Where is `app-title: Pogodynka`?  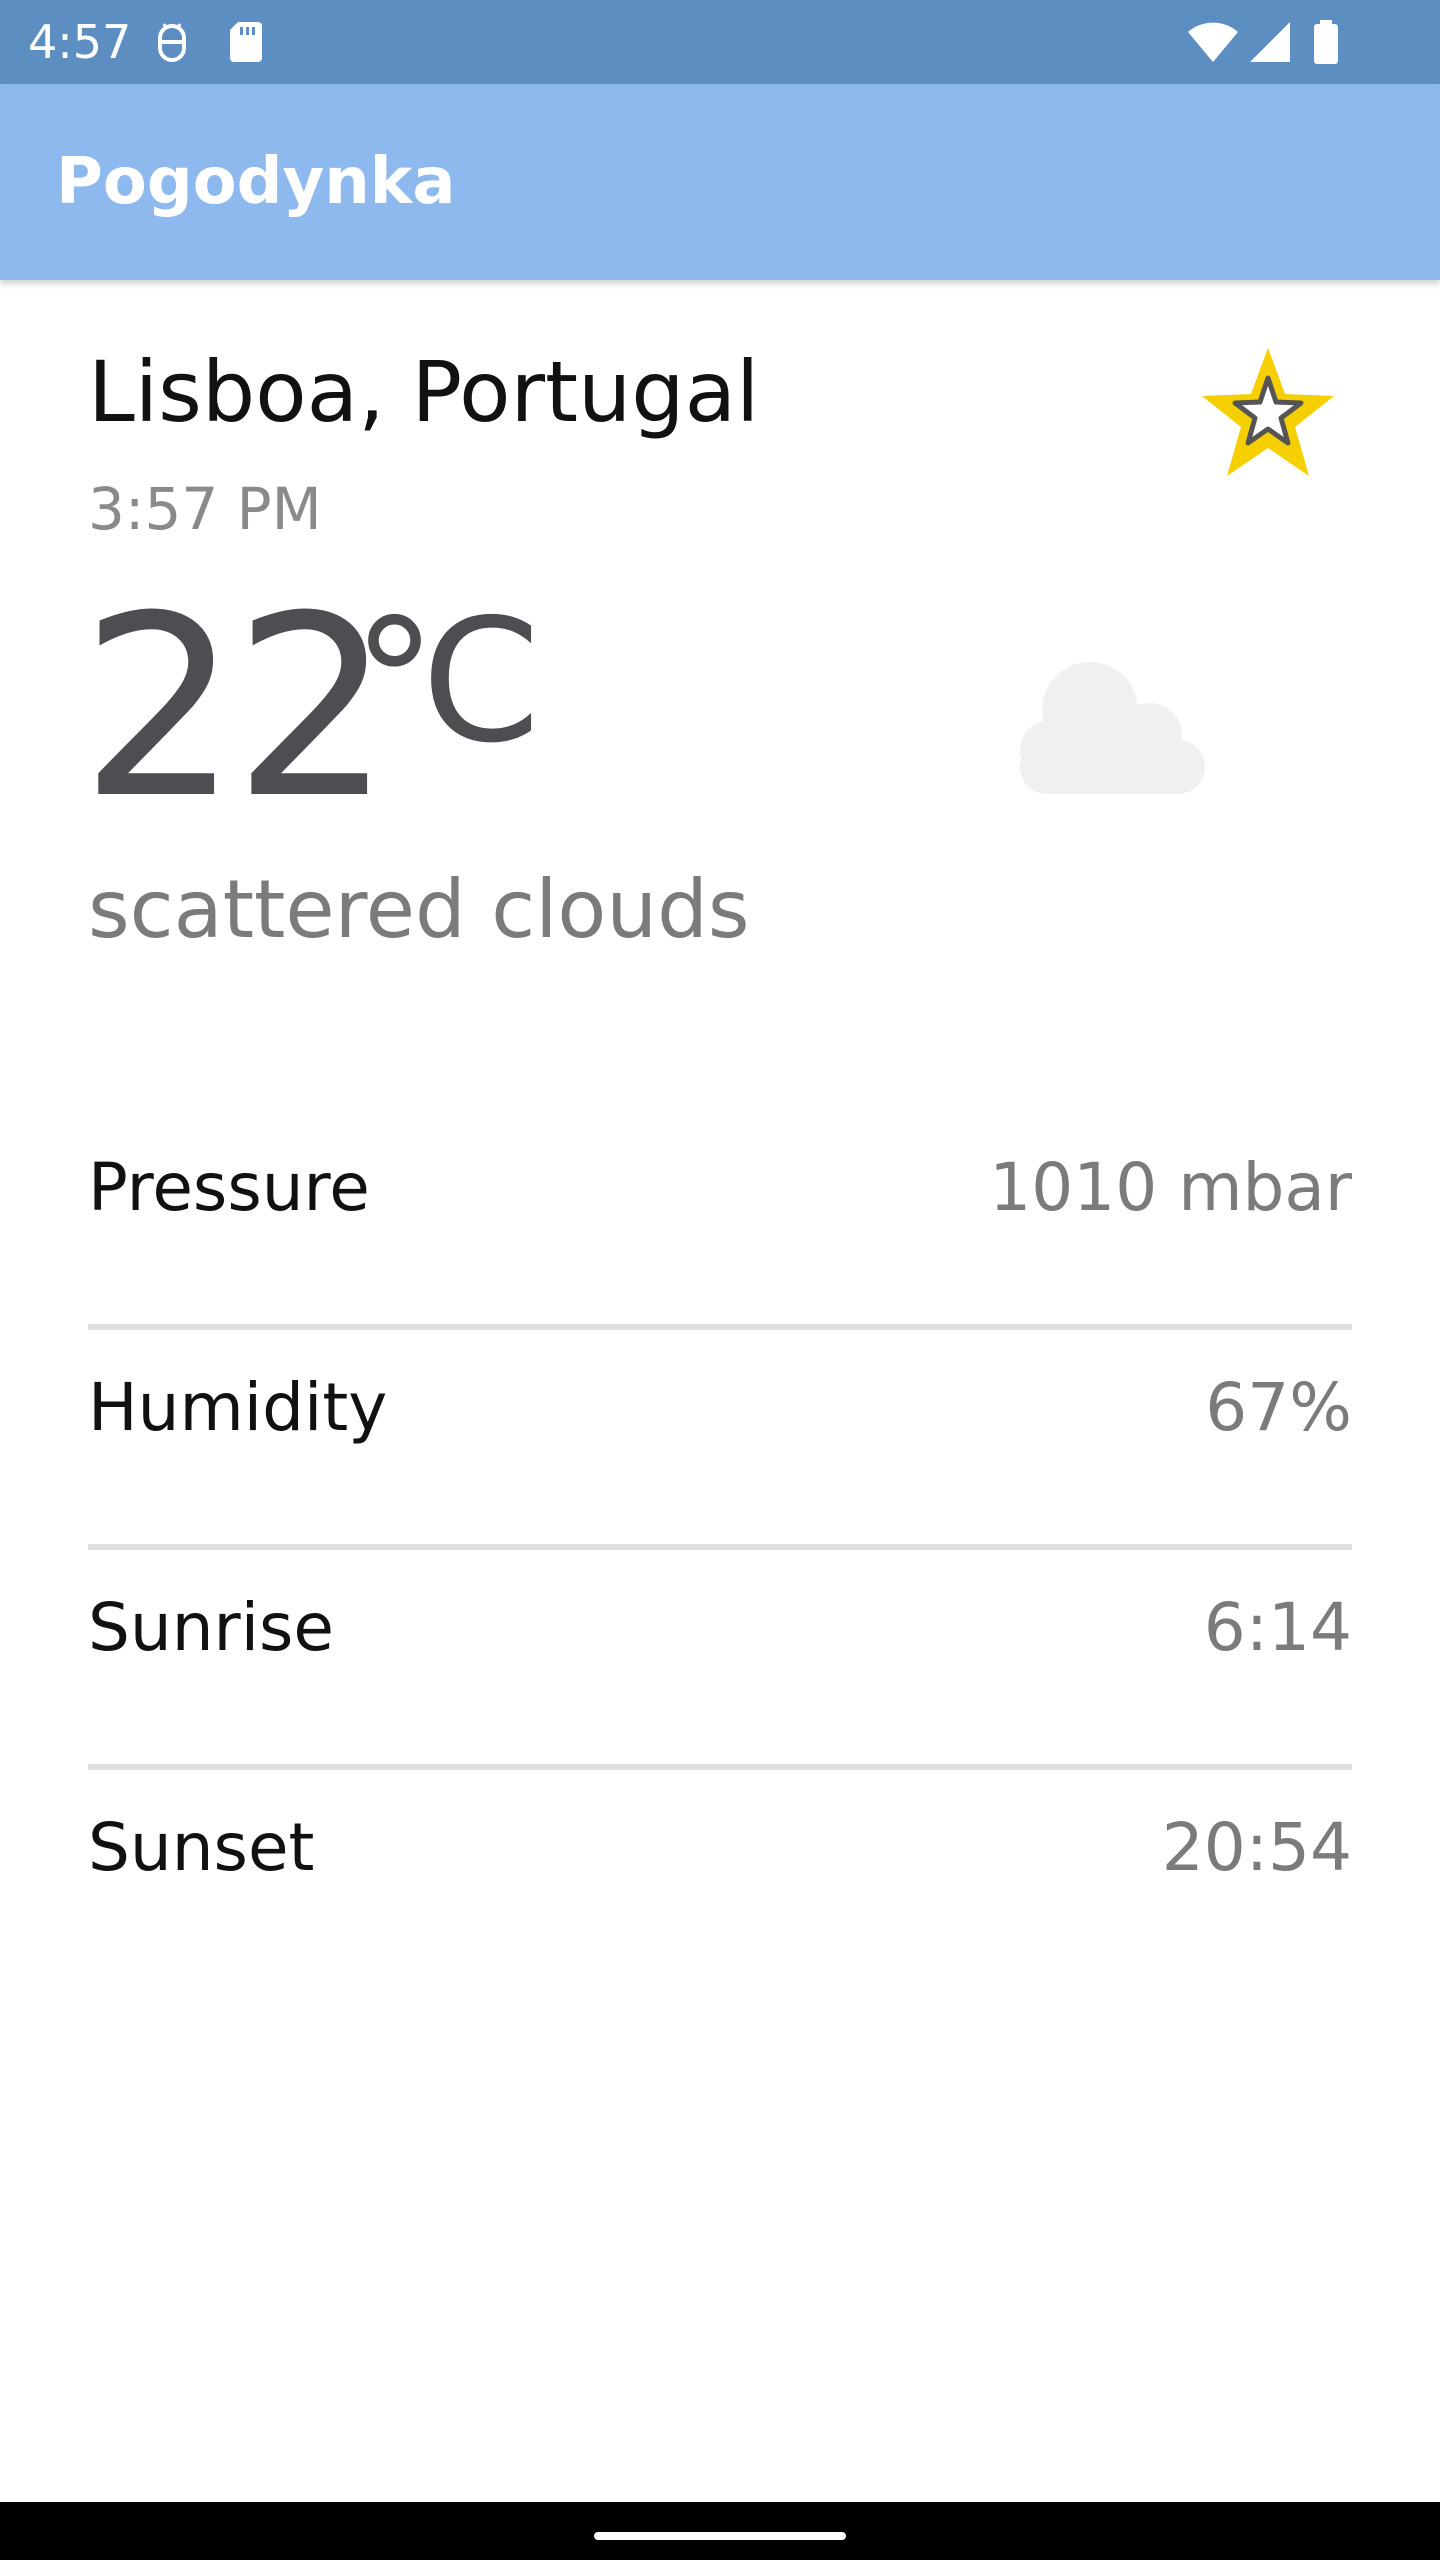
app-title: Pogodynka is located at coordinates (256, 182).